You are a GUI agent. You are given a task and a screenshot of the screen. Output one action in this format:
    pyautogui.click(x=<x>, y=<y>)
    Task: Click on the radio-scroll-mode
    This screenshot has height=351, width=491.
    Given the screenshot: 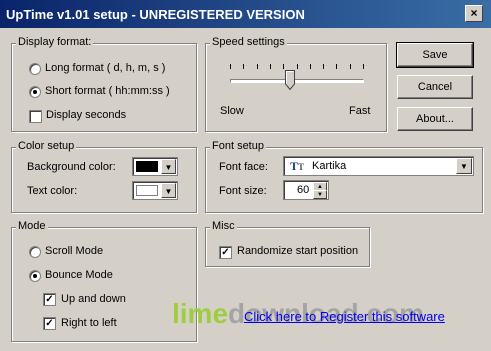 What is the action you would take?
    pyautogui.click(x=35, y=252)
    